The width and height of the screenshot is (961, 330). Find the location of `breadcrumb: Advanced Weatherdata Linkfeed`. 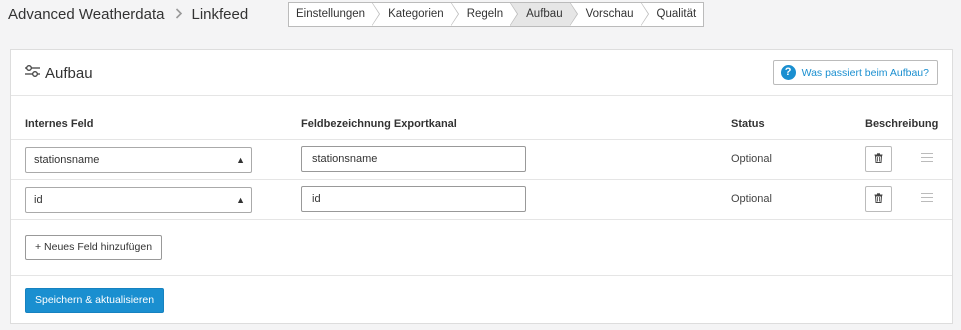

breadcrumb: Advanced Weatherdata Linkfeed is located at coordinates (128, 14).